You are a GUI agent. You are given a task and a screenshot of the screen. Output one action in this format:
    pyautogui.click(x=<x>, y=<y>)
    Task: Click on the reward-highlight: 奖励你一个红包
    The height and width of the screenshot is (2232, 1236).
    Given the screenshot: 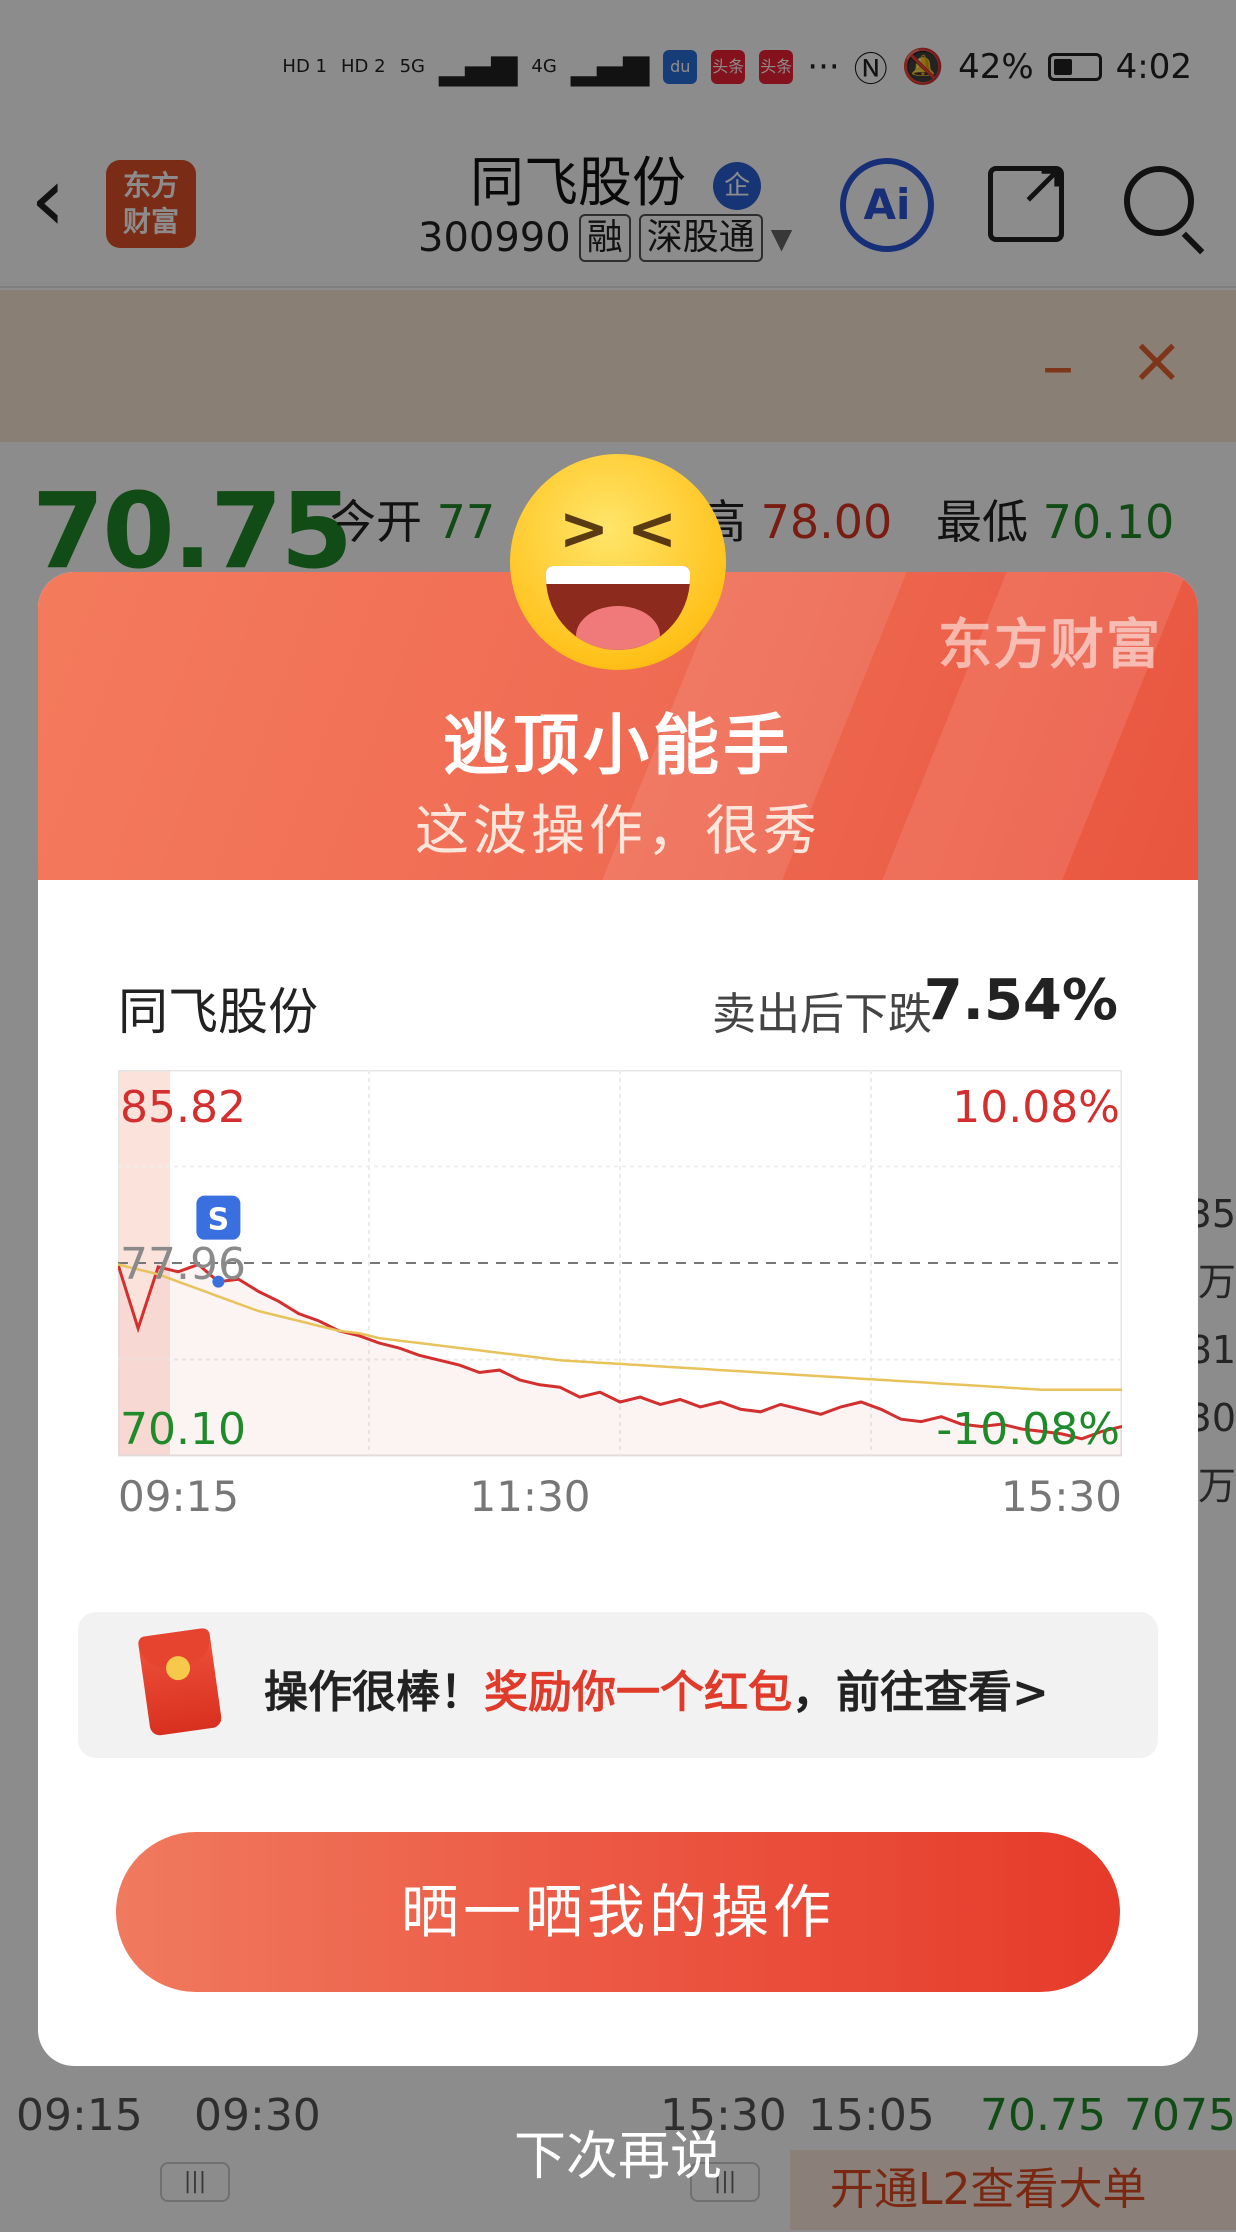 What is the action you would take?
    pyautogui.click(x=638, y=1692)
    